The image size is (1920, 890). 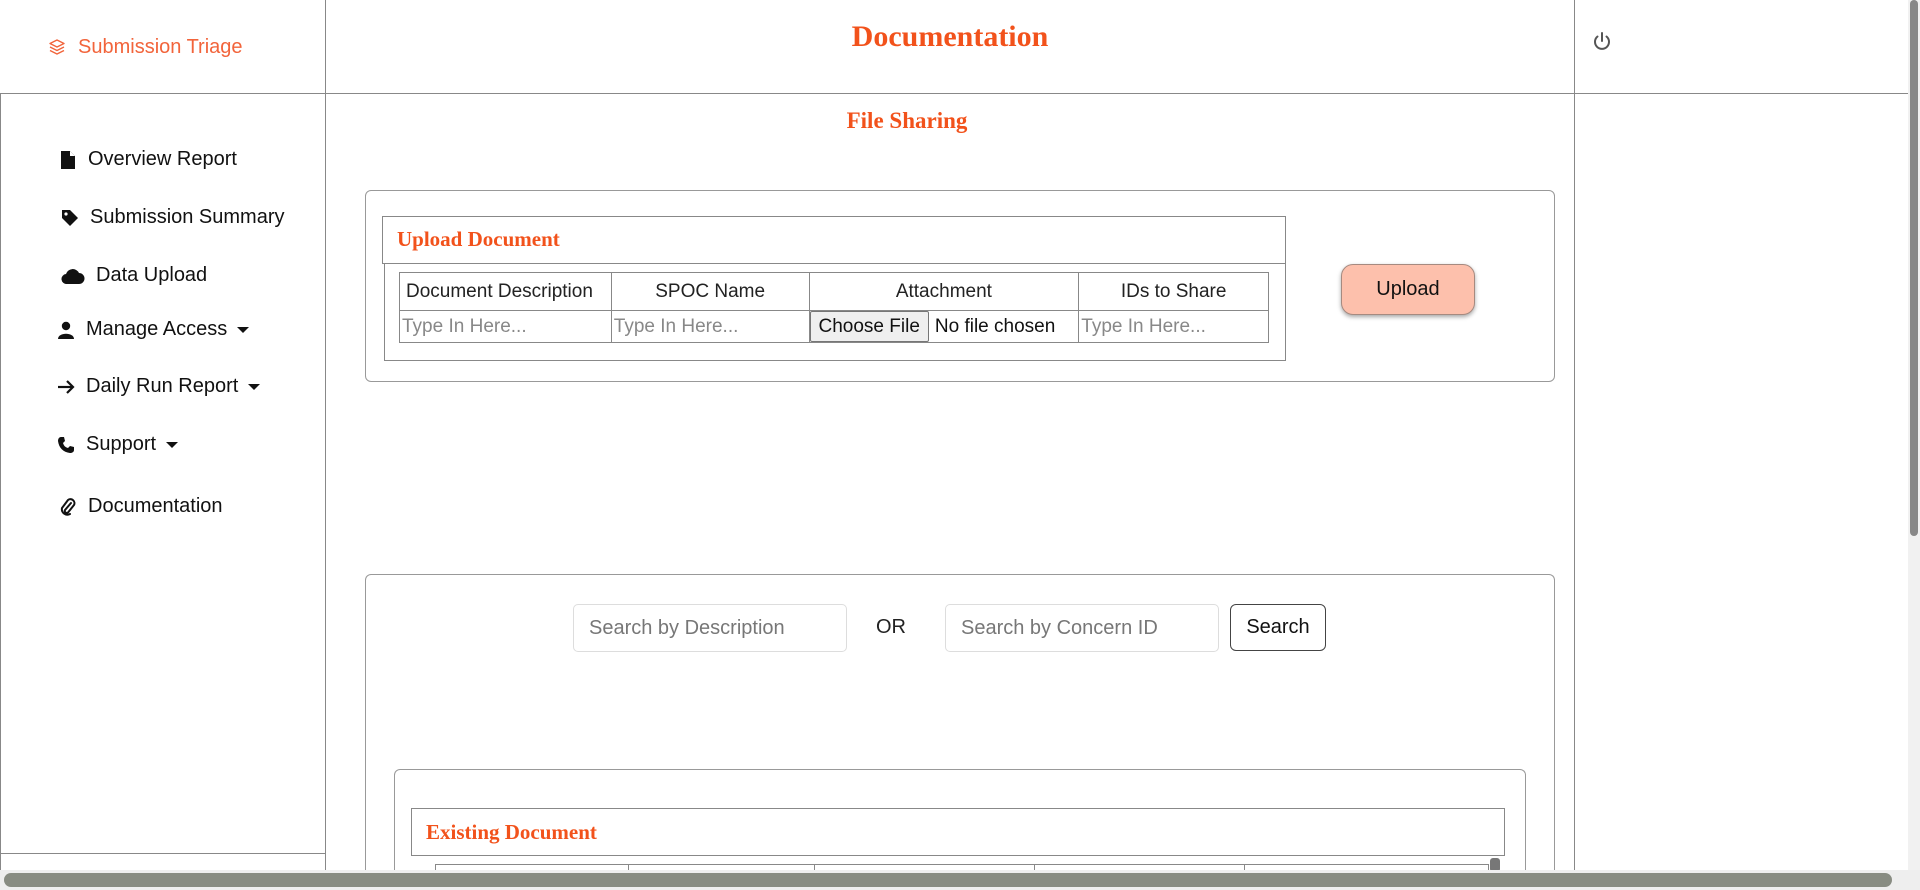 What do you see at coordinates (66, 330) in the screenshot?
I see `user-icon` at bounding box center [66, 330].